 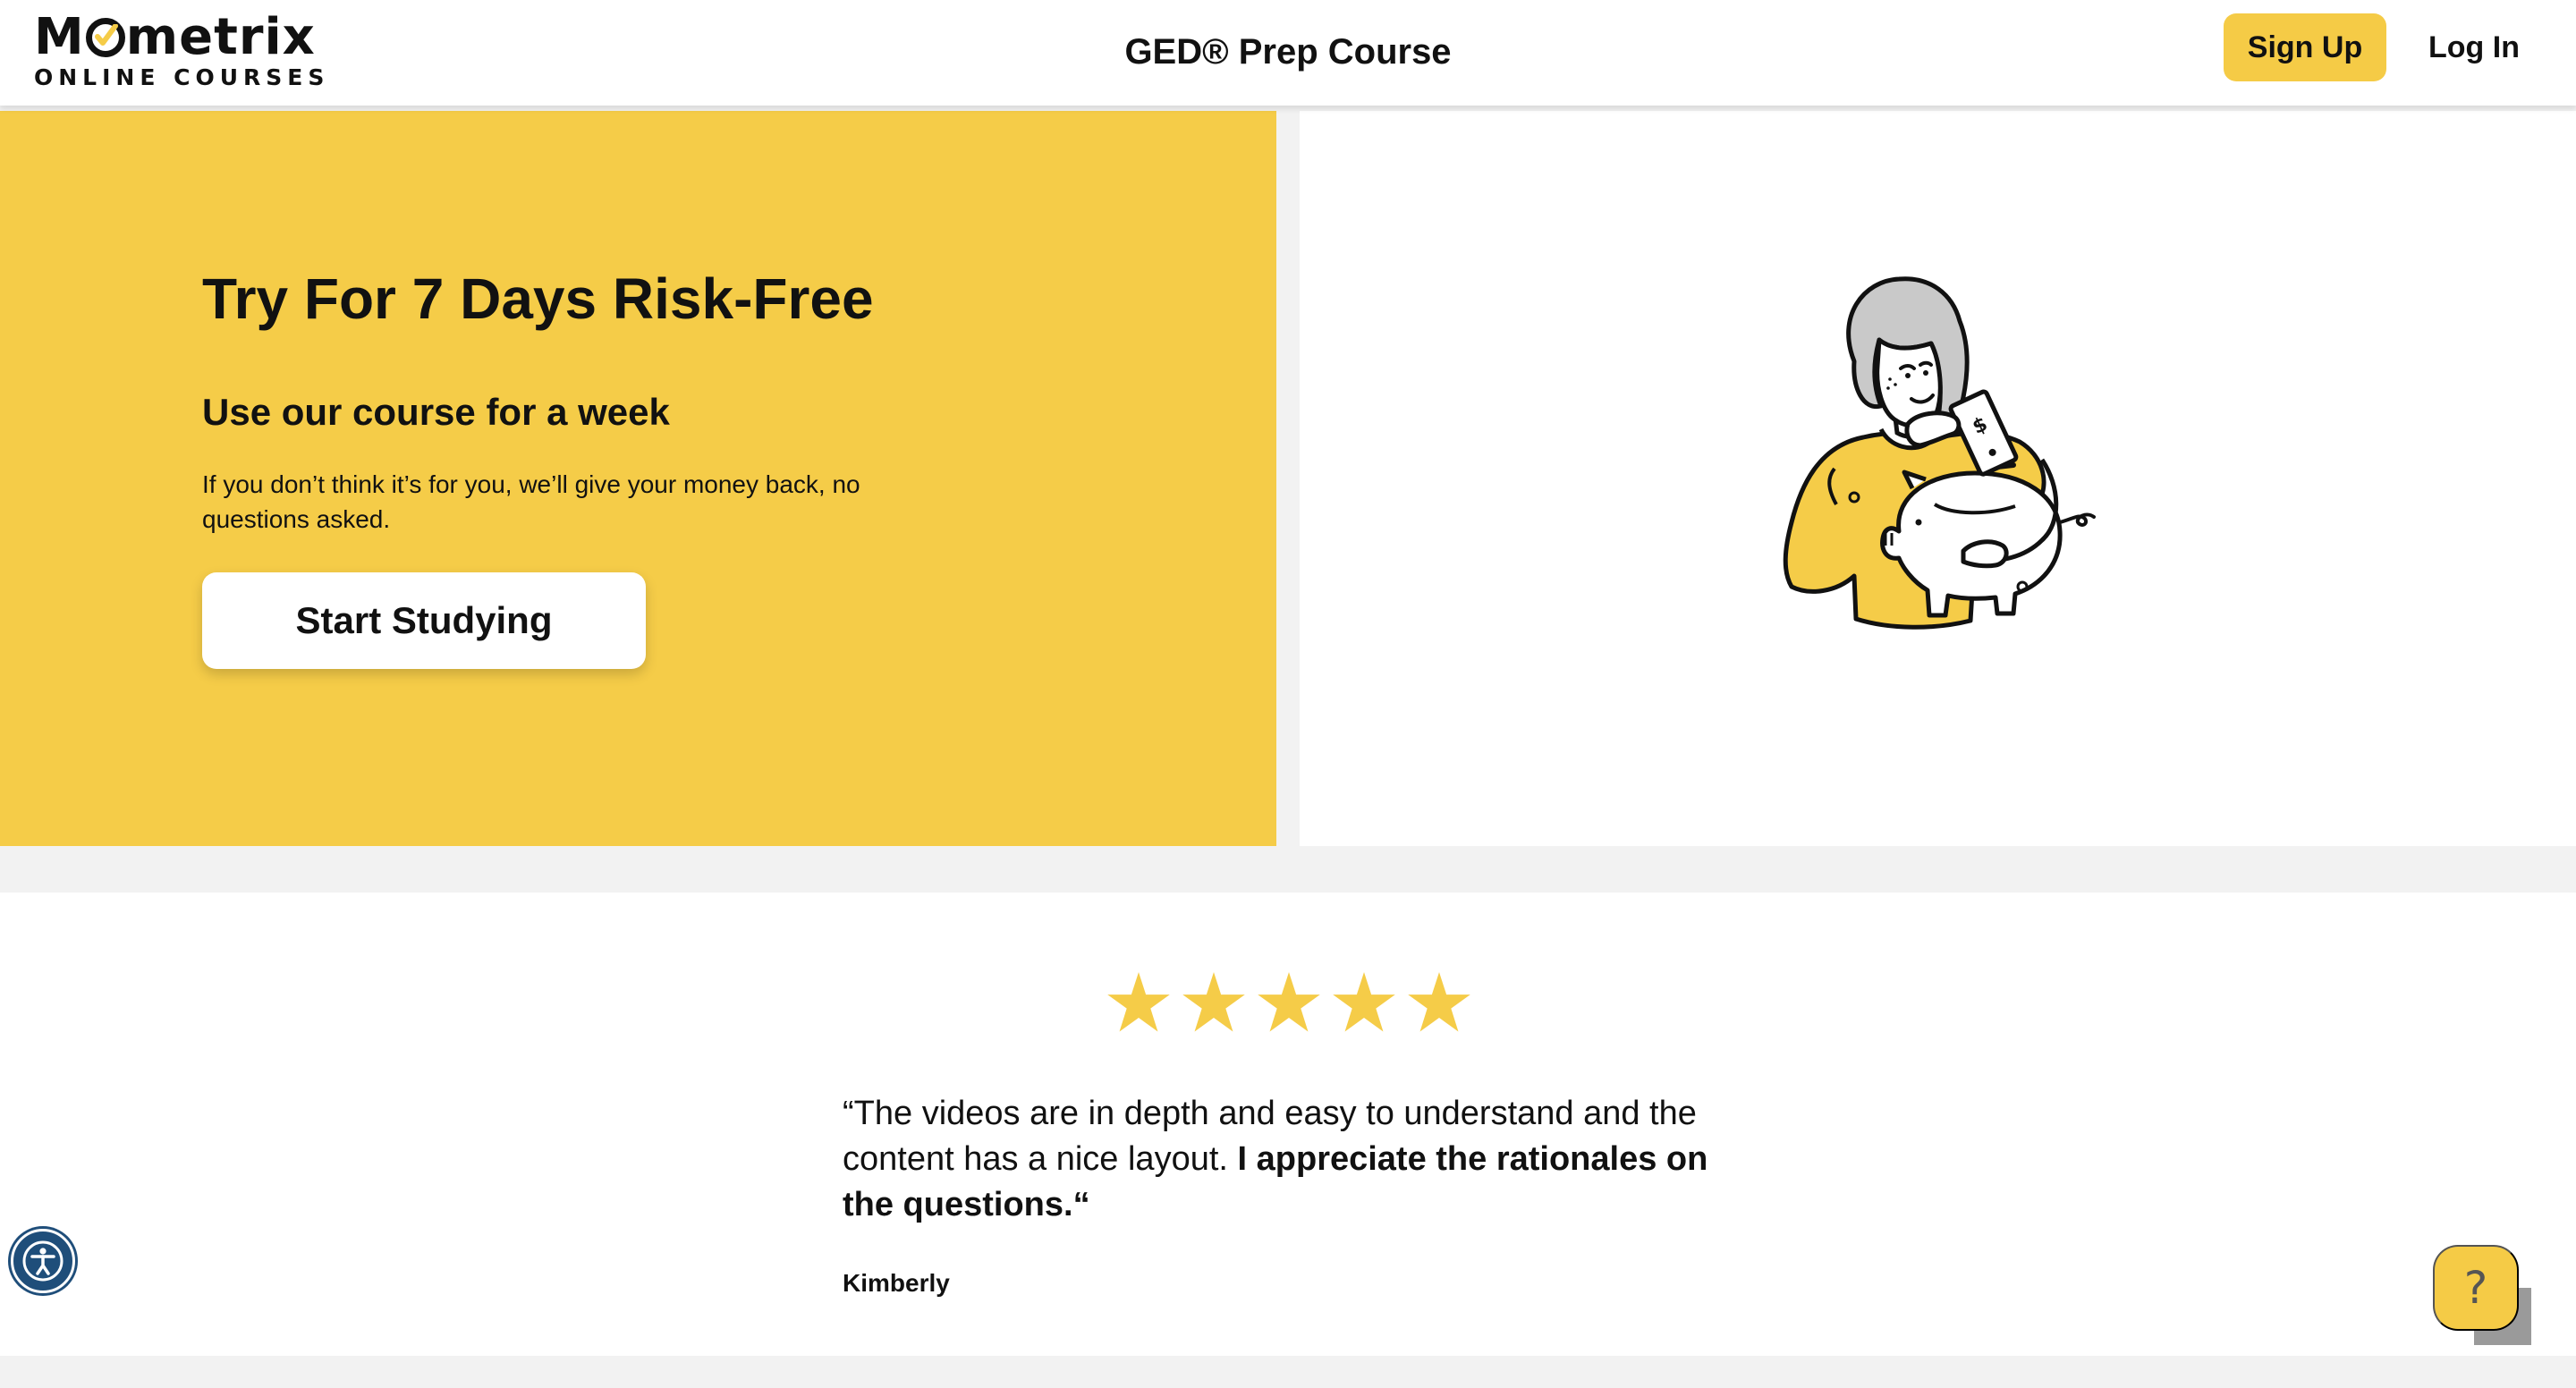 I want to click on logo-wordmark: Mmetrix, so click(x=175, y=37).